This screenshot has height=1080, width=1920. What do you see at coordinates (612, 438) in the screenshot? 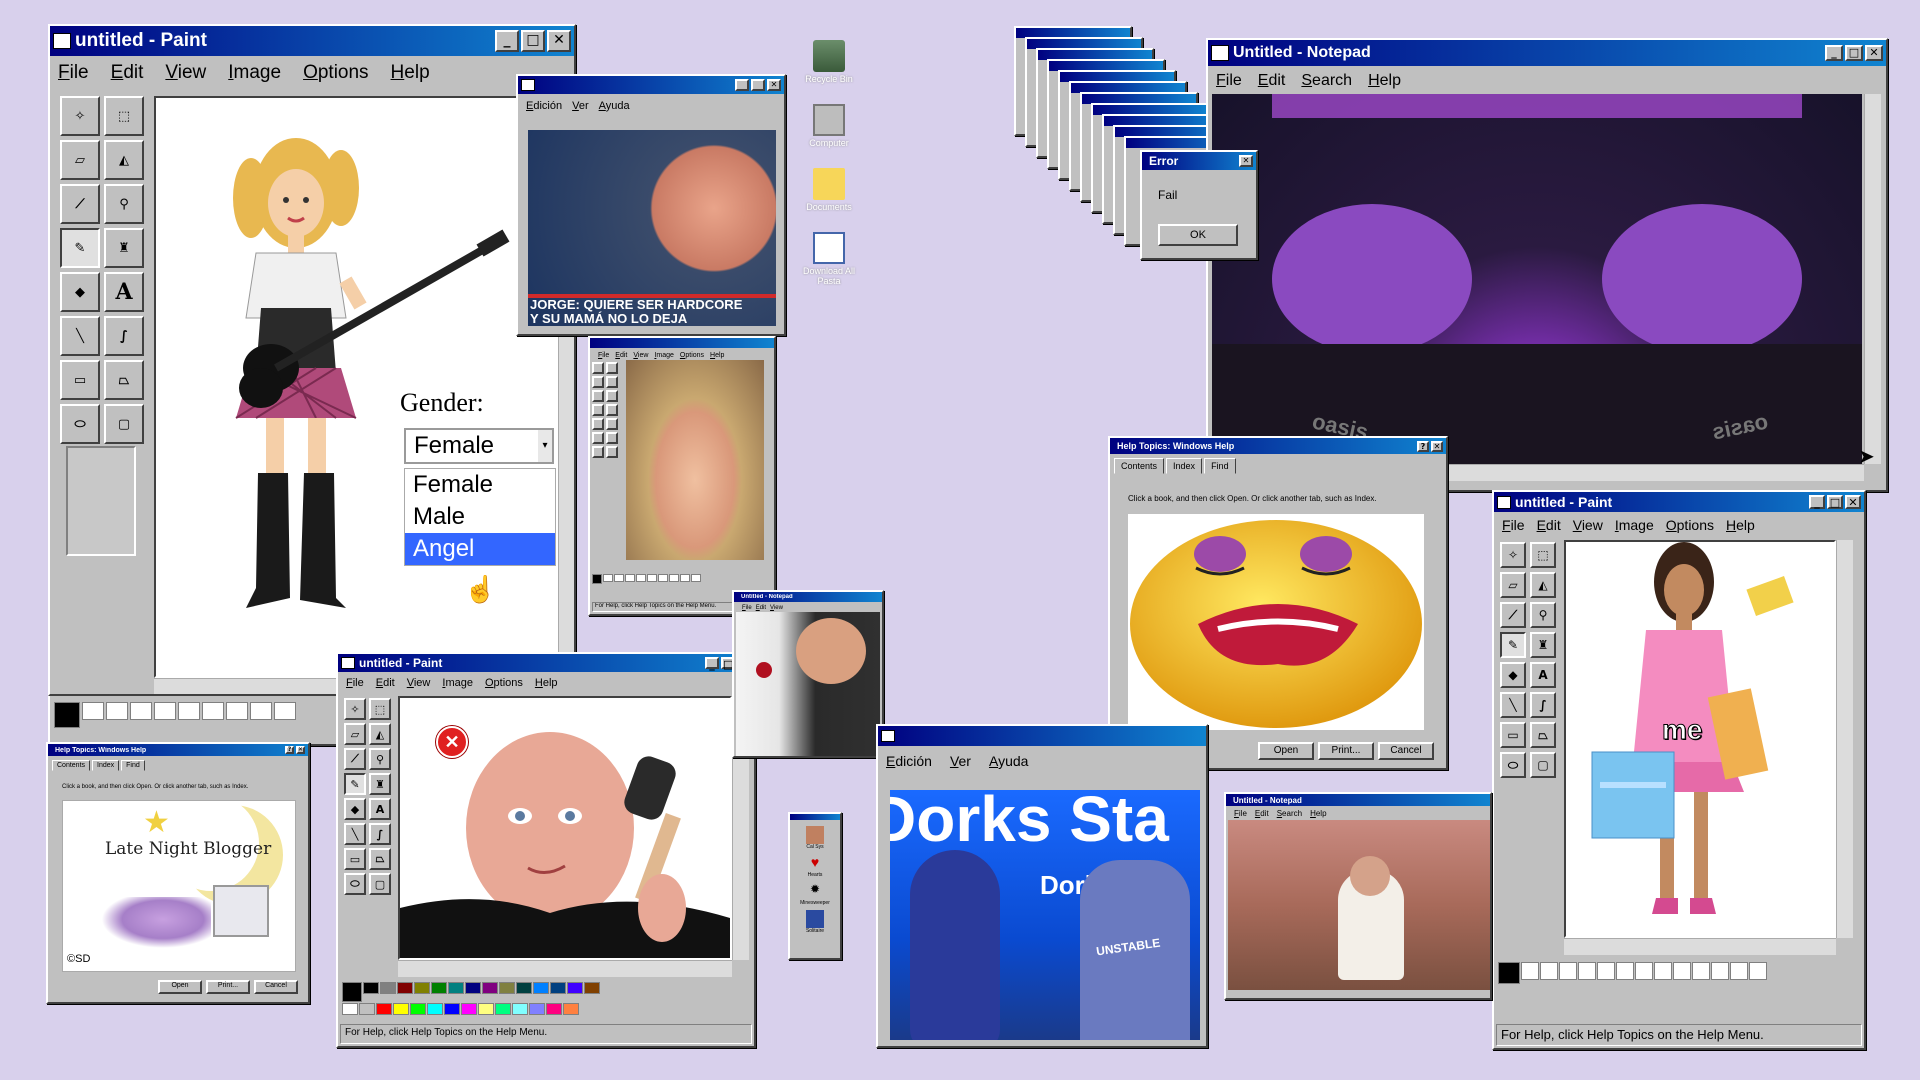
I see `curve-icon` at bounding box center [612, 438].